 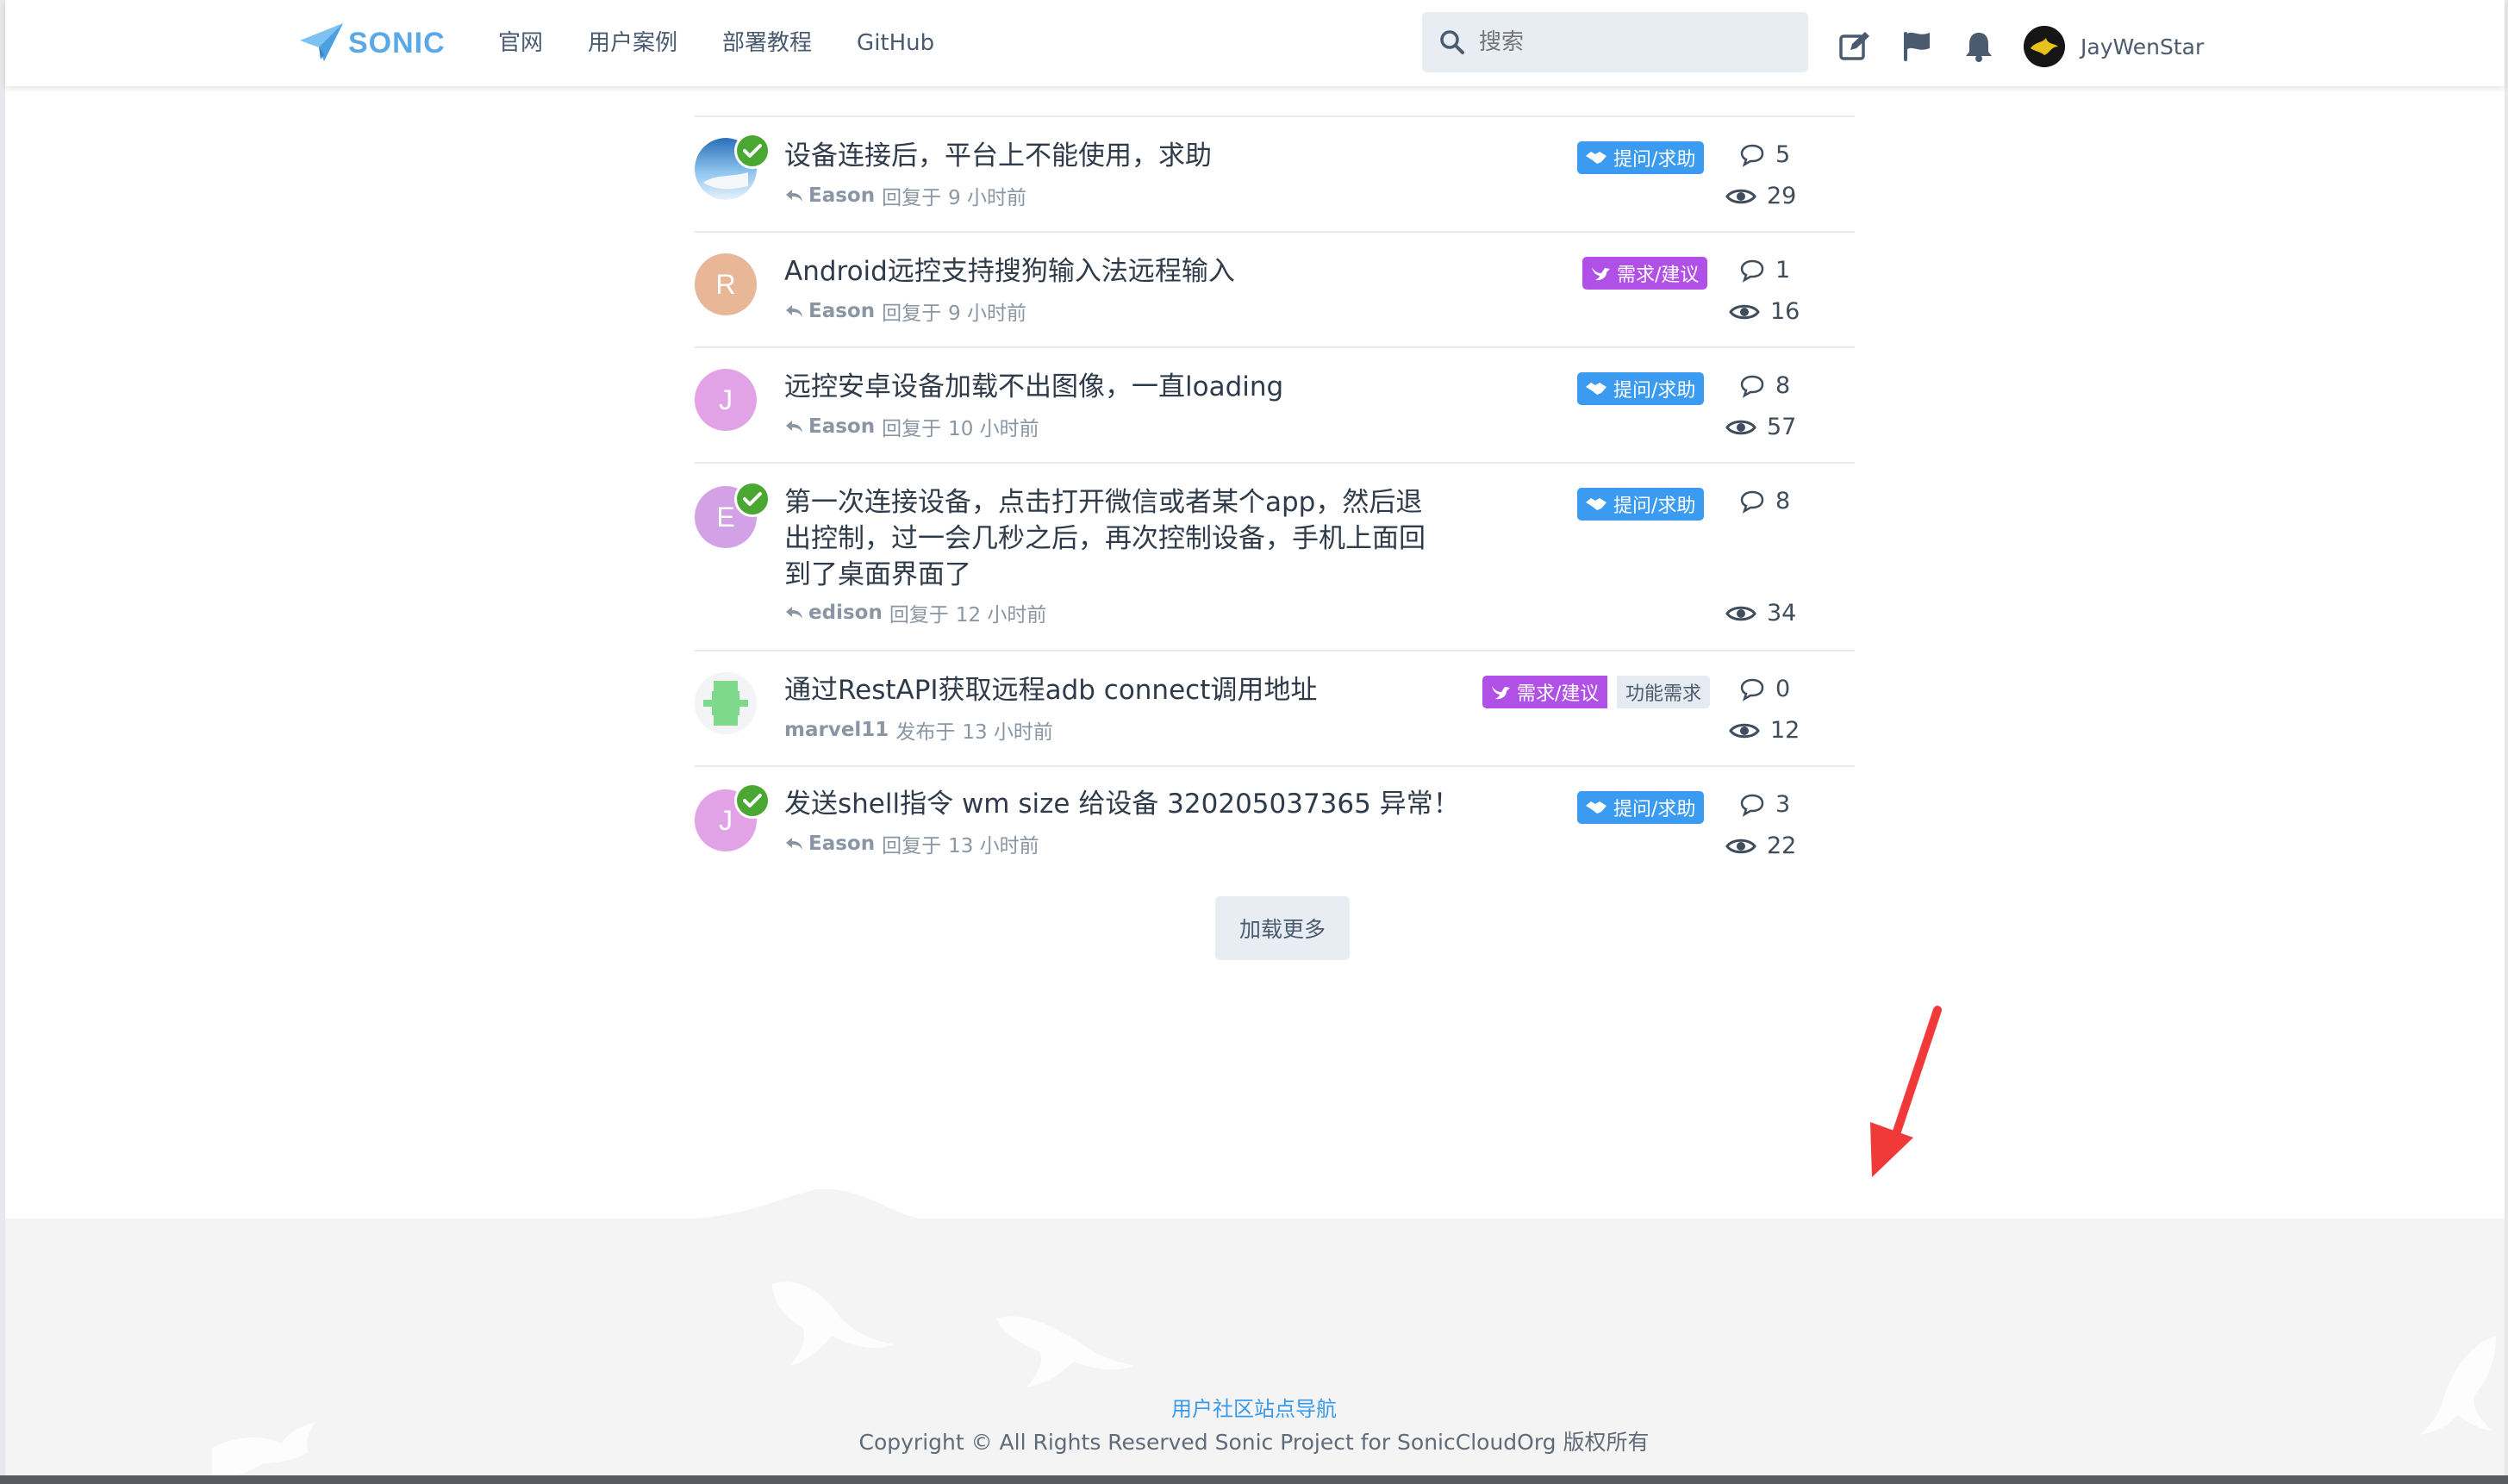 I want to click on topic-title: 设备连接后，平台上不能使用，求助, so click(x=998, y=156).